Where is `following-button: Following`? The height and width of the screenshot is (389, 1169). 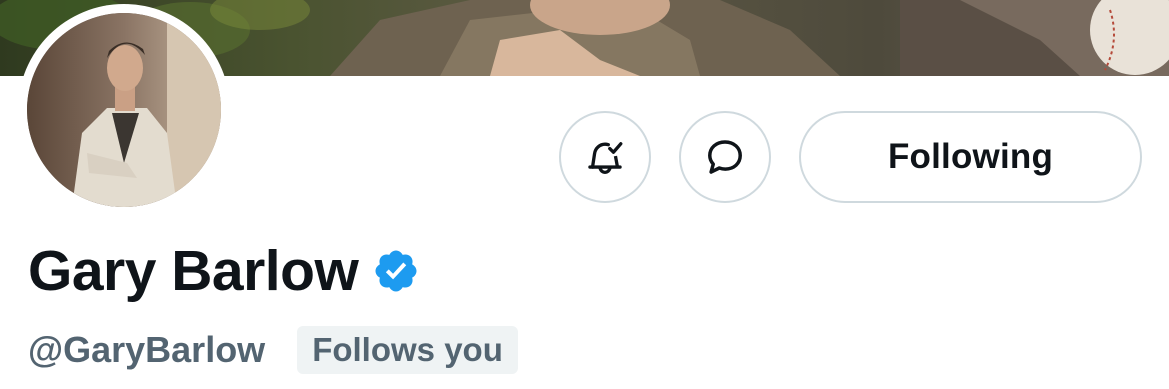 following-button: Following is located at coordinates (970, 157).